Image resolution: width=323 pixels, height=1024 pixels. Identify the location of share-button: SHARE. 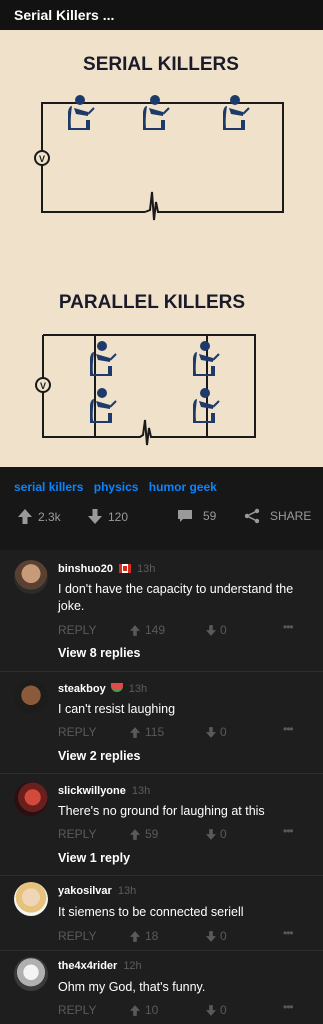
(277, 516).